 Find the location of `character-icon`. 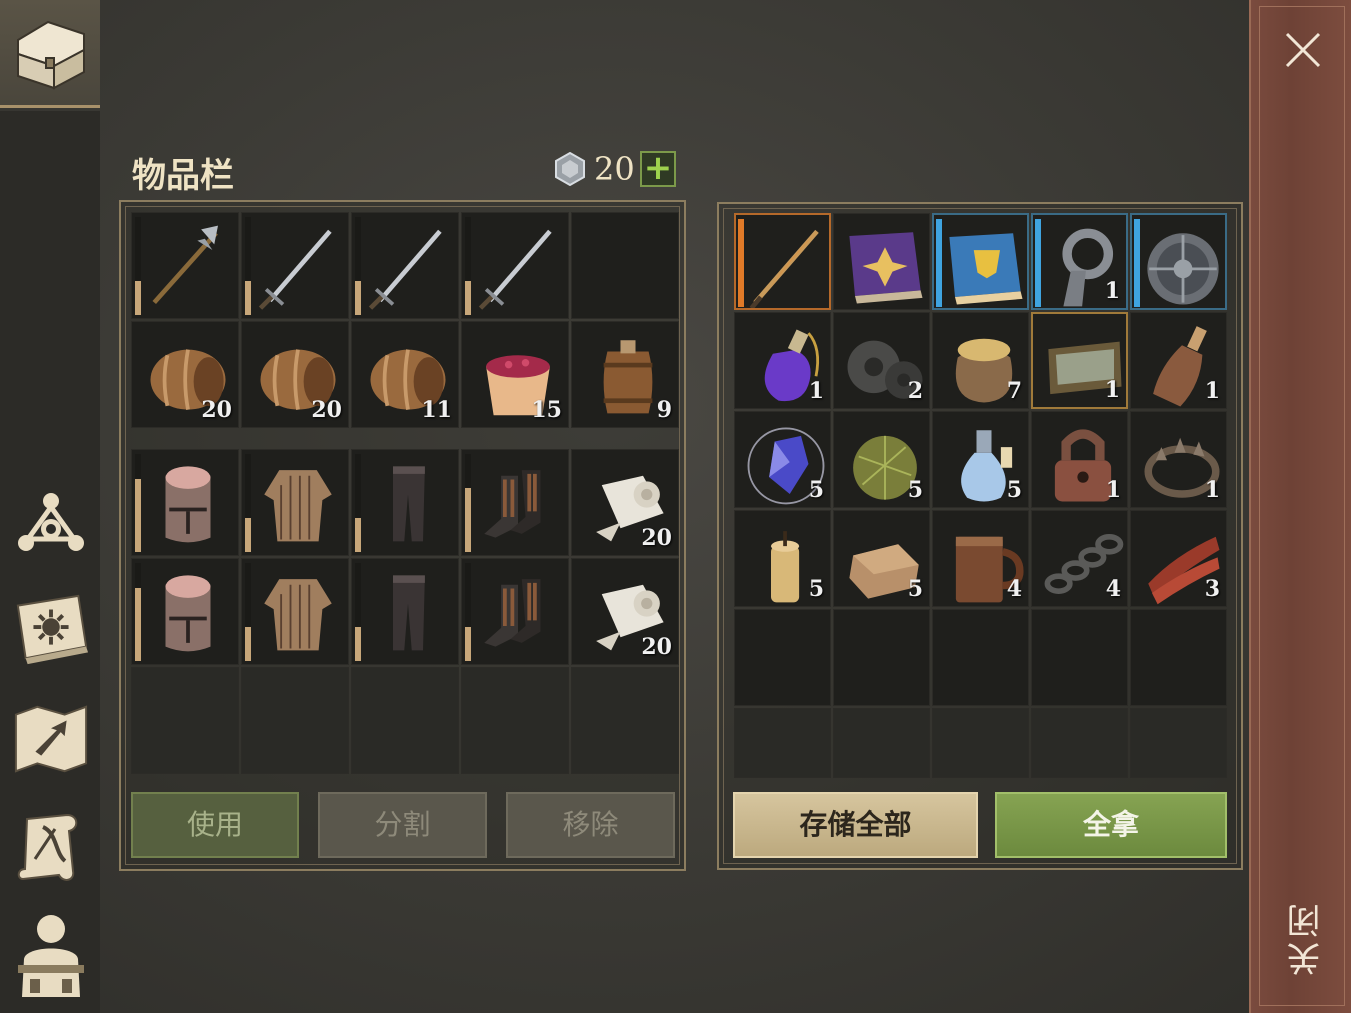

character-icon is located at coordinates (51, 956).